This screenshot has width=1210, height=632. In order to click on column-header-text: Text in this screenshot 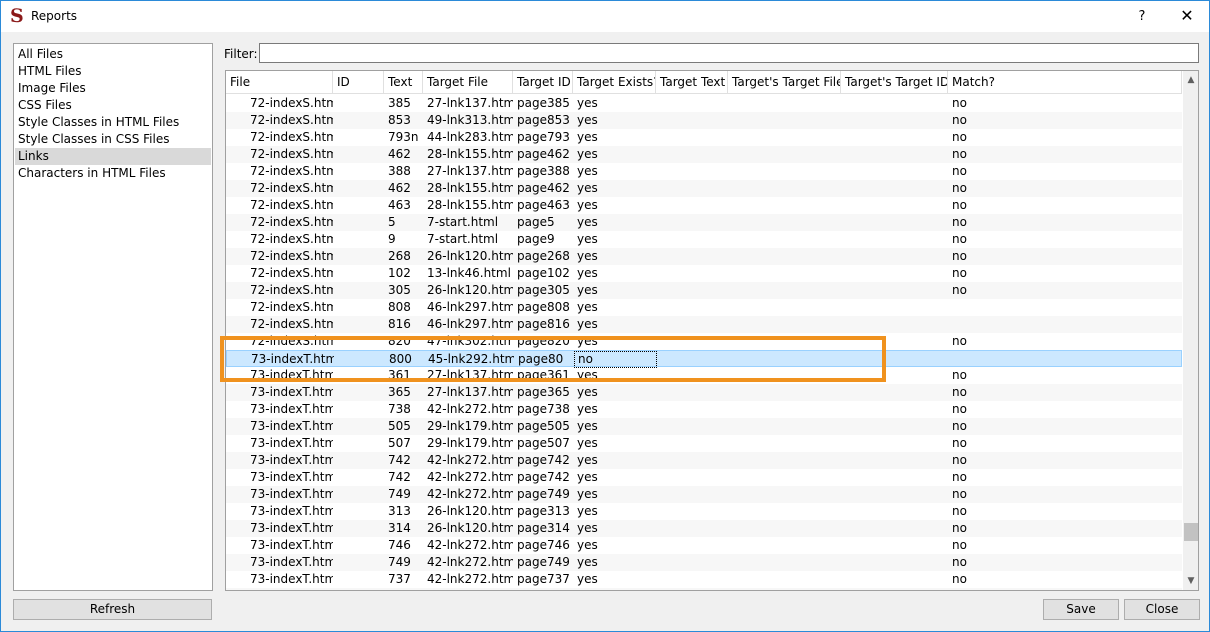, I will do `click(403, 82)`.